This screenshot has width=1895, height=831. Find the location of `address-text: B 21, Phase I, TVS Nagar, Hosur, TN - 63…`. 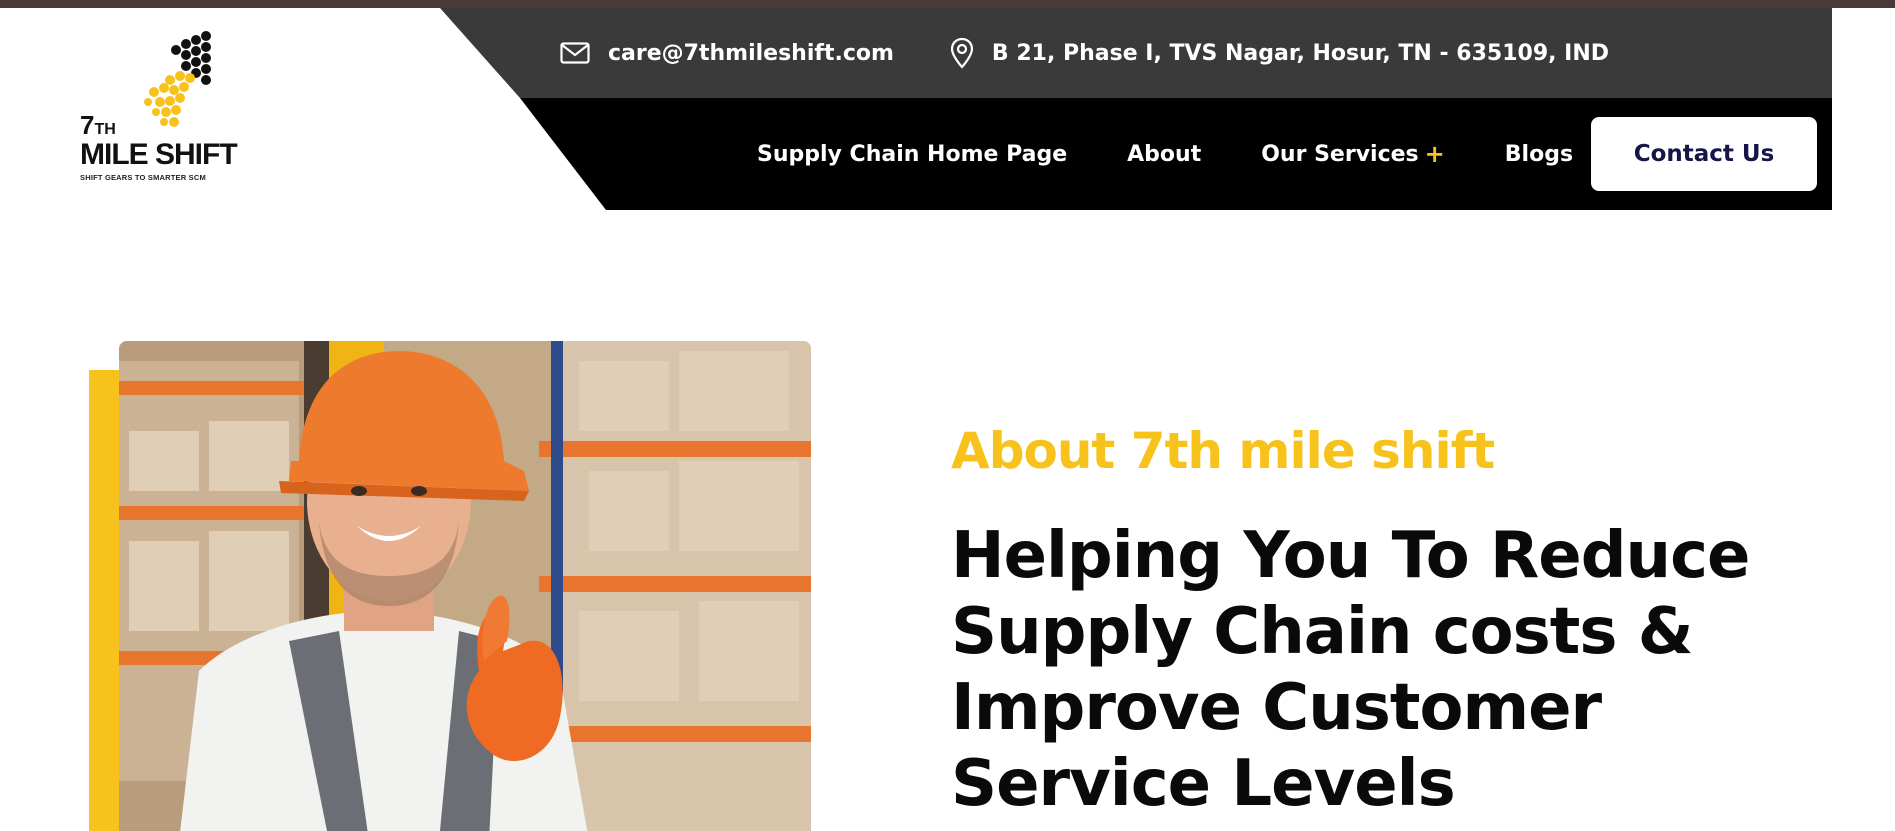

address-text: B 21, Phase I, TVS Nagar, Hosur, TN - 63… is located at coordinates (1300, 53).